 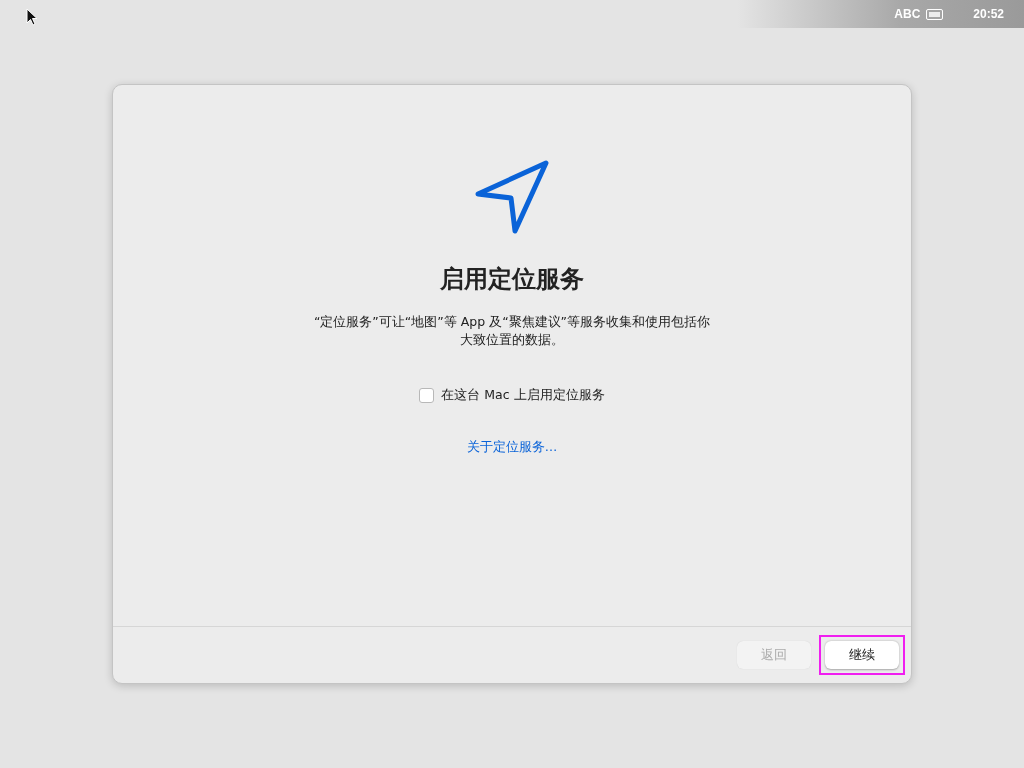 I want to click on checkbox-label: 在这台 Mac 上启用定位服务, so click(x=523, y=395).